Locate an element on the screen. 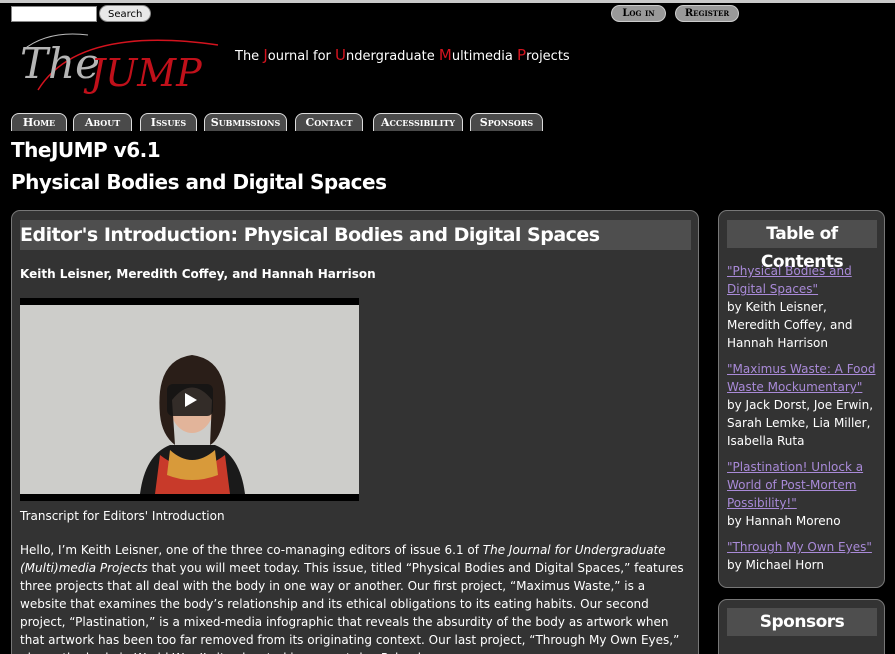 This screenshot has height=654, width=895. nav-submissions: Submissions is located at coordinates (245, 122).